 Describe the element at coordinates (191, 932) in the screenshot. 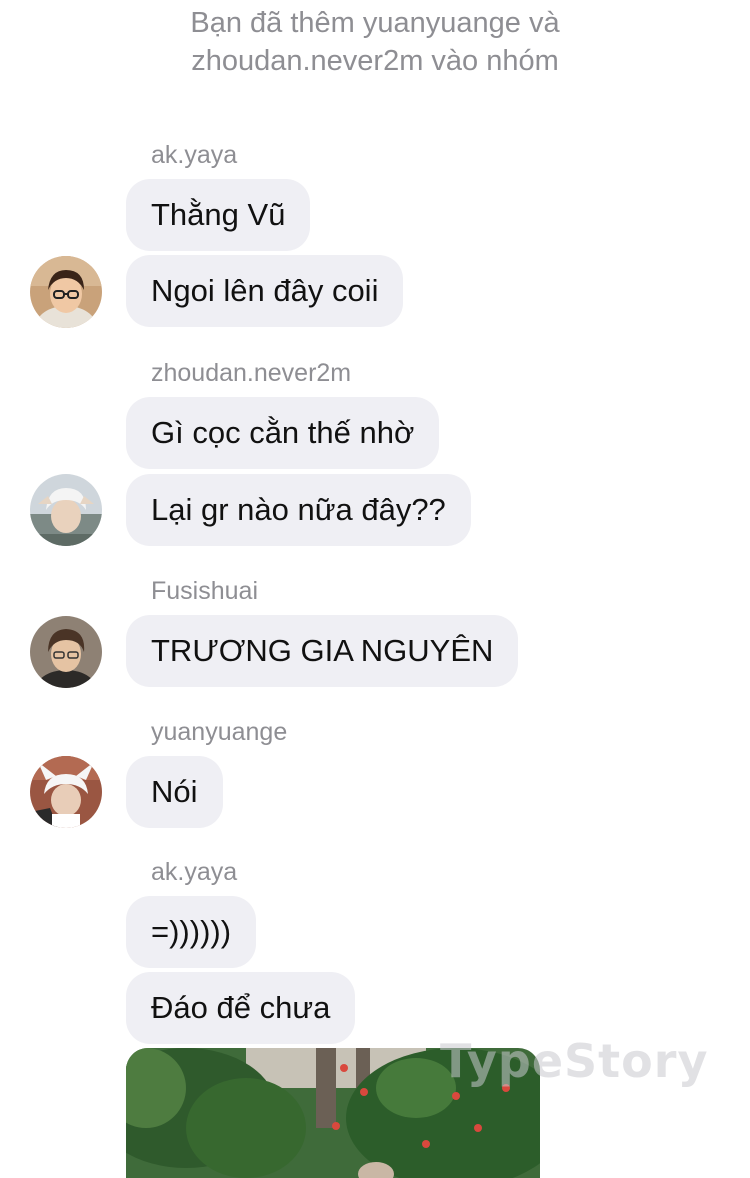

I see `message-bubble: =))))))` at that location.